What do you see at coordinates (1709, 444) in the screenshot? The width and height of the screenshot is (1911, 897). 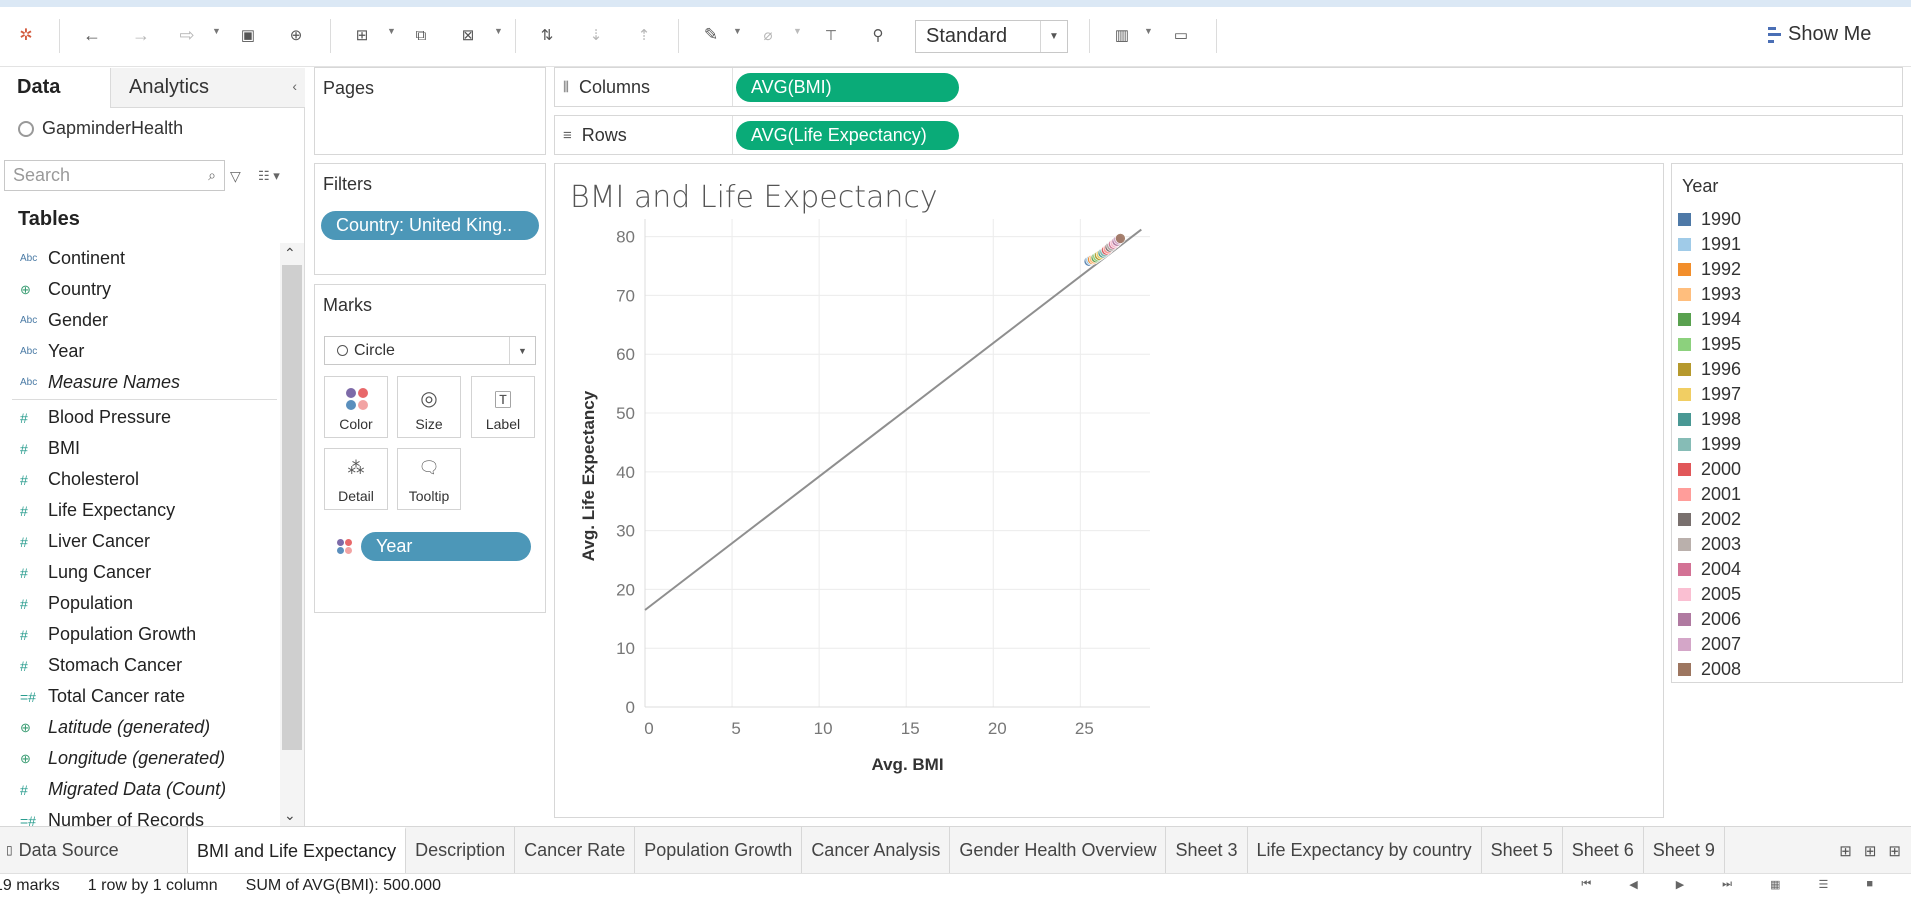 I see `legend-item: 1999` at bounding box center [1709, 444].